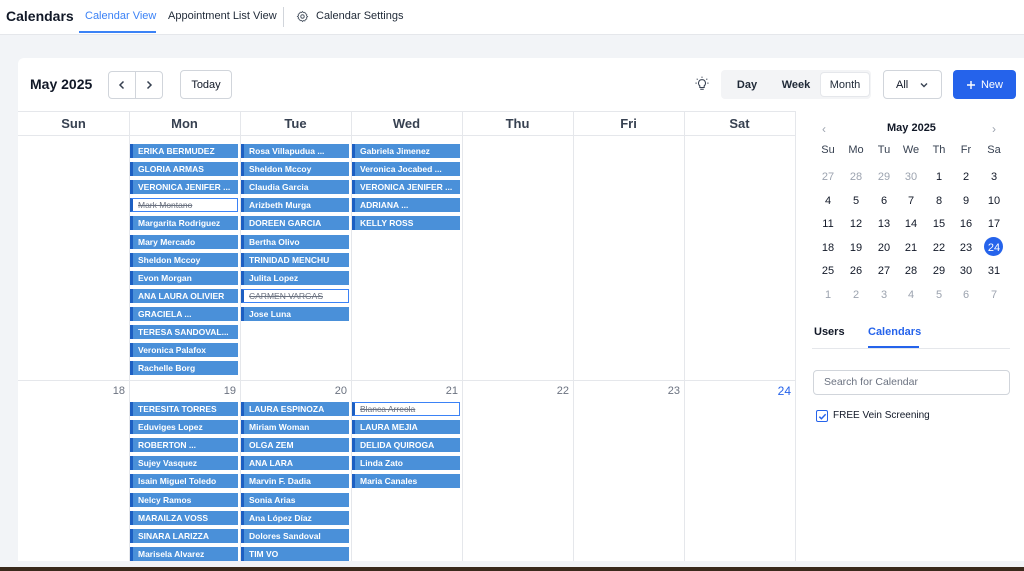 The width and height of the screenshot is (1024, 571). Describe the element at coordinates (184, 368) in the screenshot. I see `appointment-event: Rachelle Borg` at that location.